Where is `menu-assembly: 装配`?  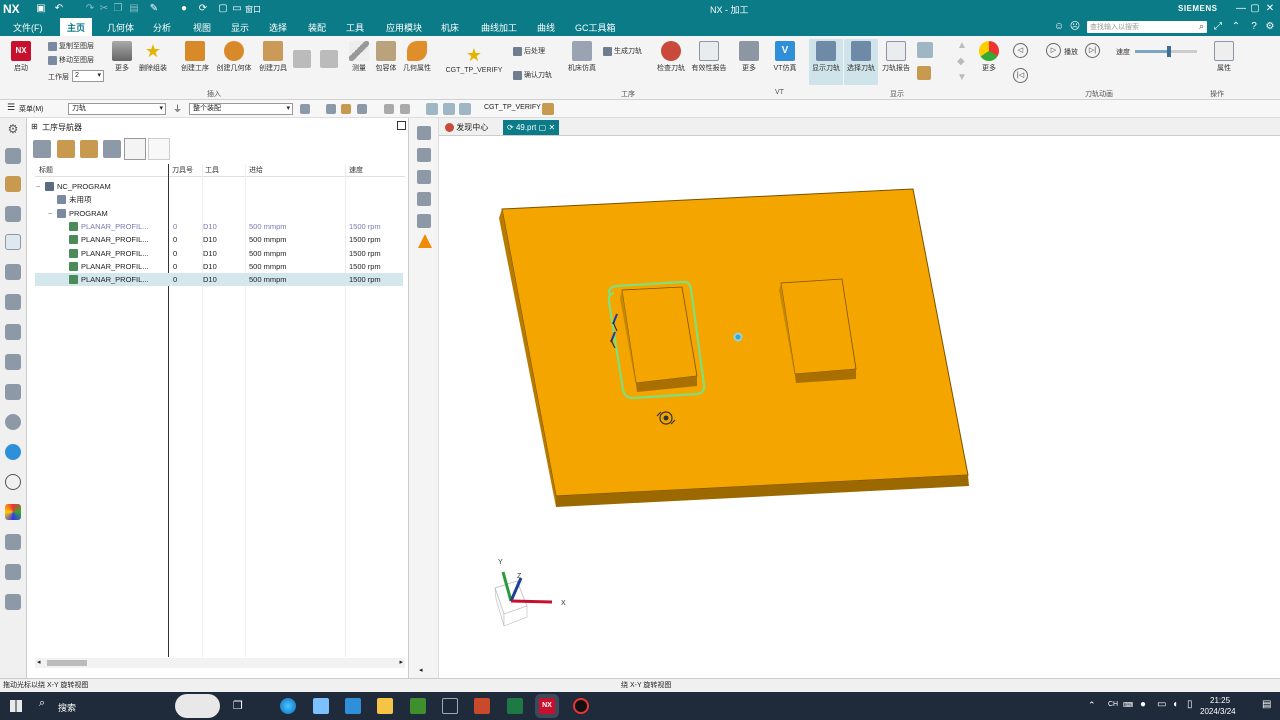 menu-assembly: 装配 is located at coordinates (317, 27).